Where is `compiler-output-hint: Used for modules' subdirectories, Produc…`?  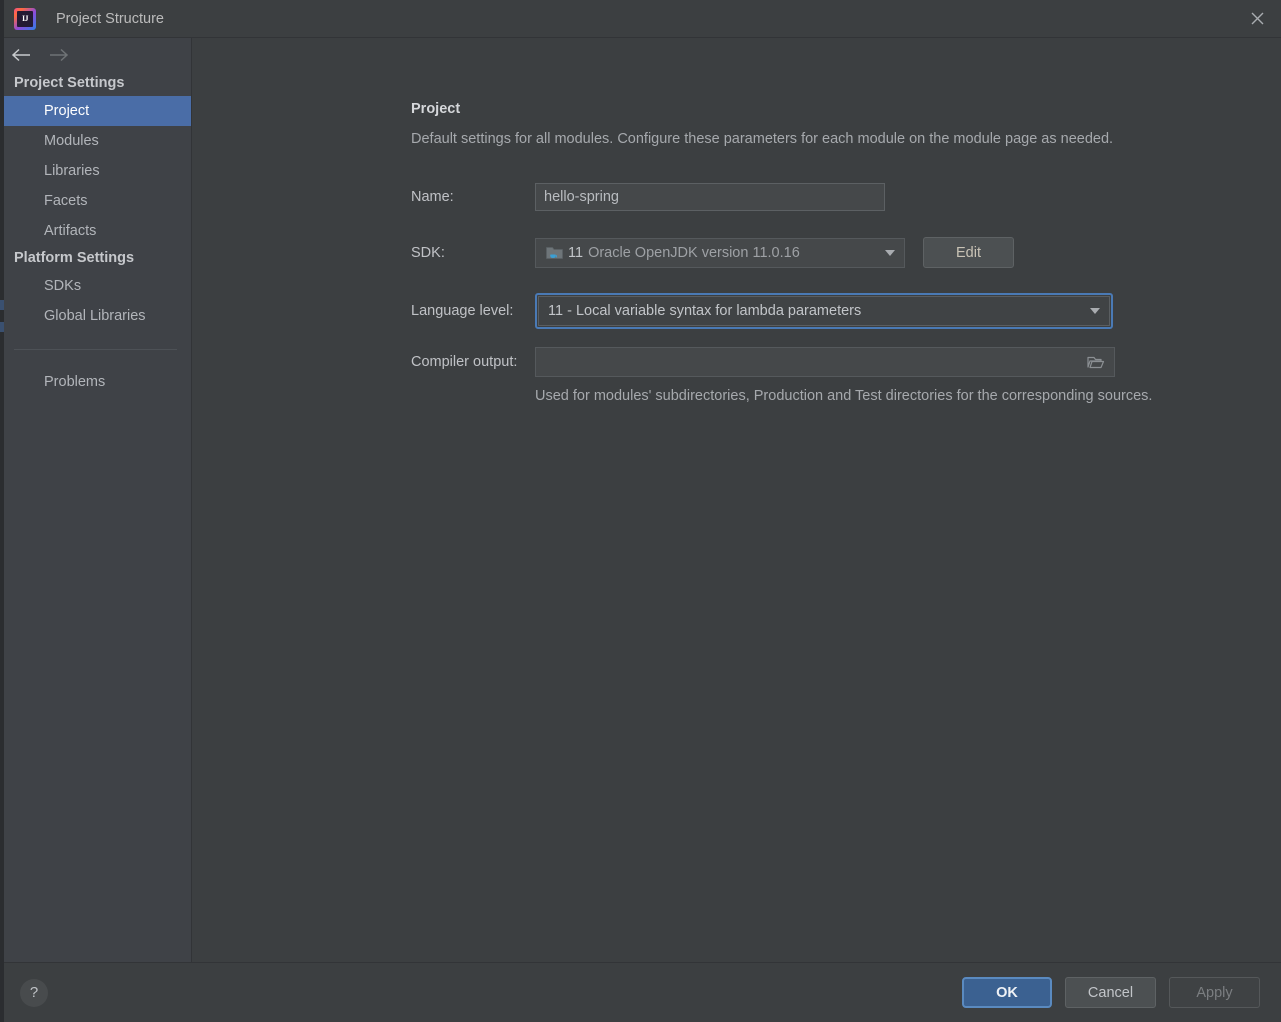
compiler-output-hint: Used for modules' subdirectories, Produc… is located at coordinates (844, 396).